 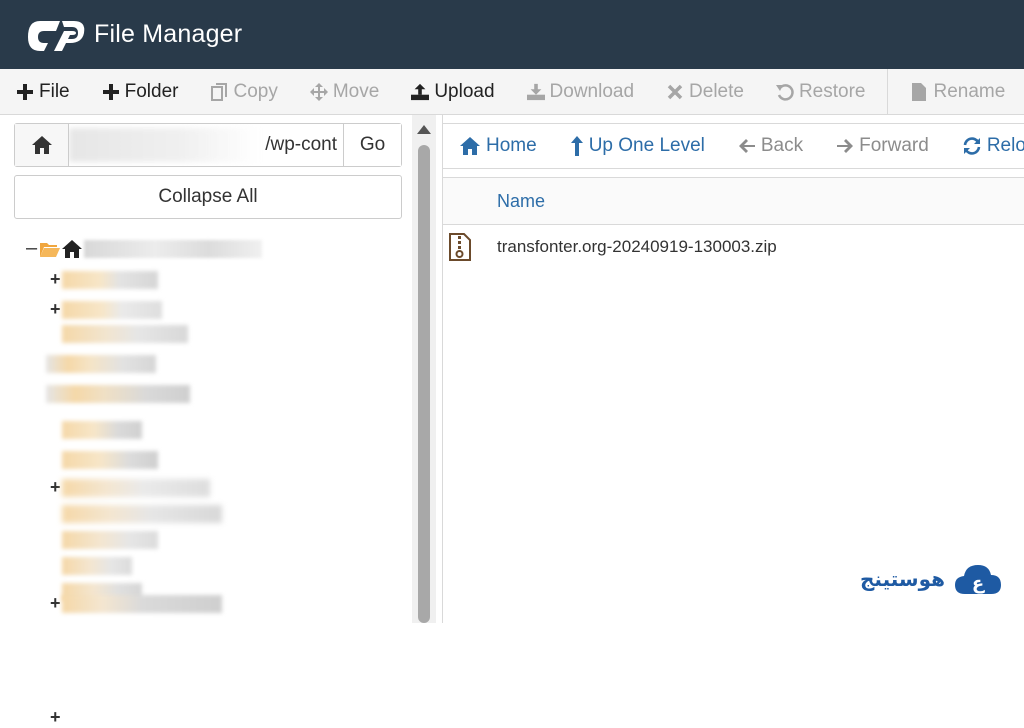 I want to click on file-name: transfonter.org-20240919-130003.zip, so click(x=637, y=246).